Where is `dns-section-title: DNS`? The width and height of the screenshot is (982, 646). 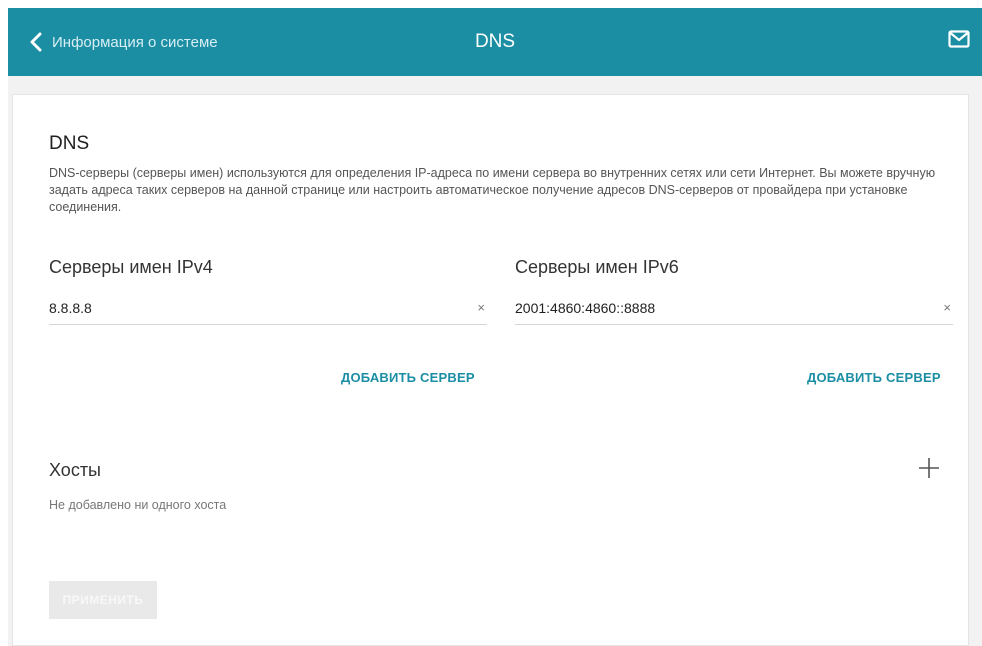 dns-section-title: DNS is located at coordinates (69, 143).